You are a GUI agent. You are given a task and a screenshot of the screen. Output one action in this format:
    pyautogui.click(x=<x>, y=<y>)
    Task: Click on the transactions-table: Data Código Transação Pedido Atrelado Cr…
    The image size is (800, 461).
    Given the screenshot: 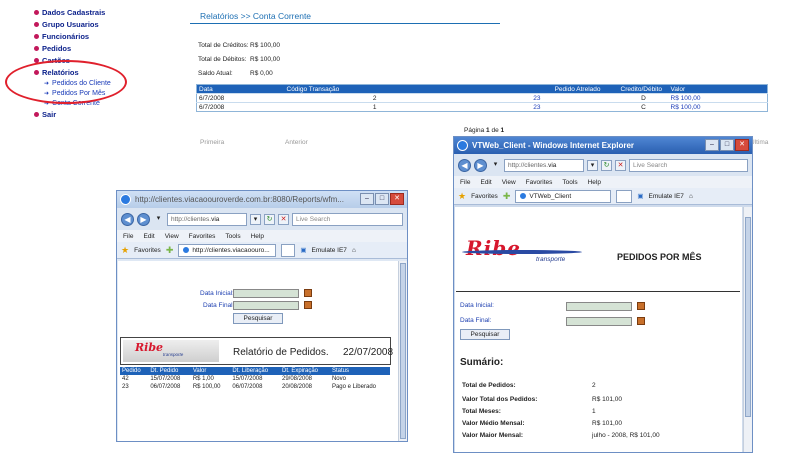 What is the action you would take?
    pyautogui.click(x=482, y=98)
    